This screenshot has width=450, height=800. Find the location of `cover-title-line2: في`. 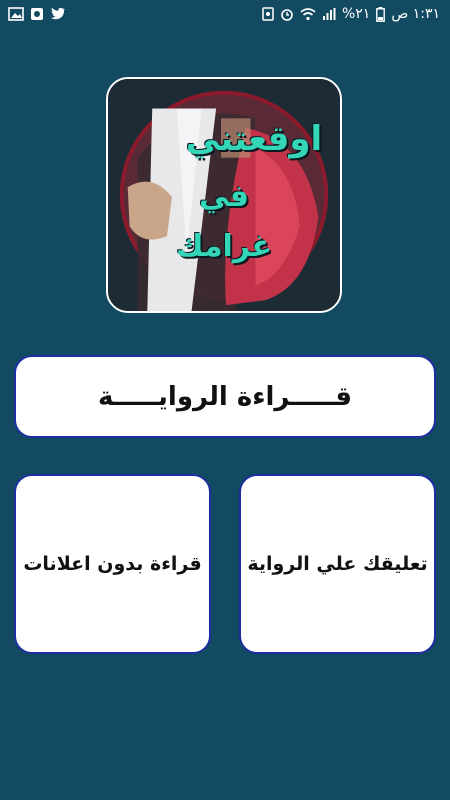

cover-title-line2: في is located at coordinates (224, 196).